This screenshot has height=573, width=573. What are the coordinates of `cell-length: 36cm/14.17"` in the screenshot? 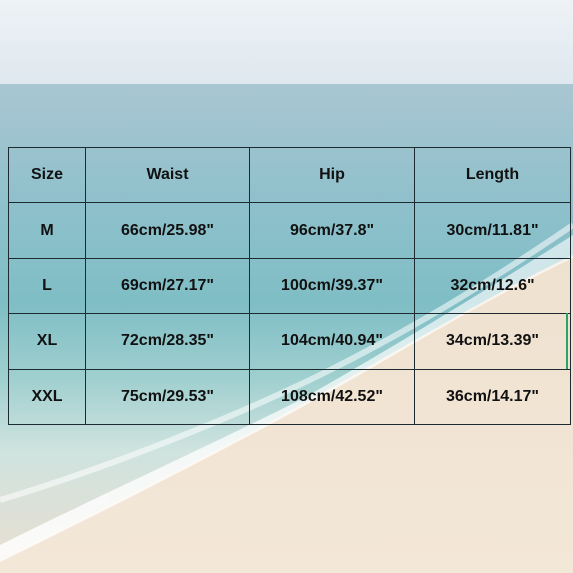 It's located at (492, 397).